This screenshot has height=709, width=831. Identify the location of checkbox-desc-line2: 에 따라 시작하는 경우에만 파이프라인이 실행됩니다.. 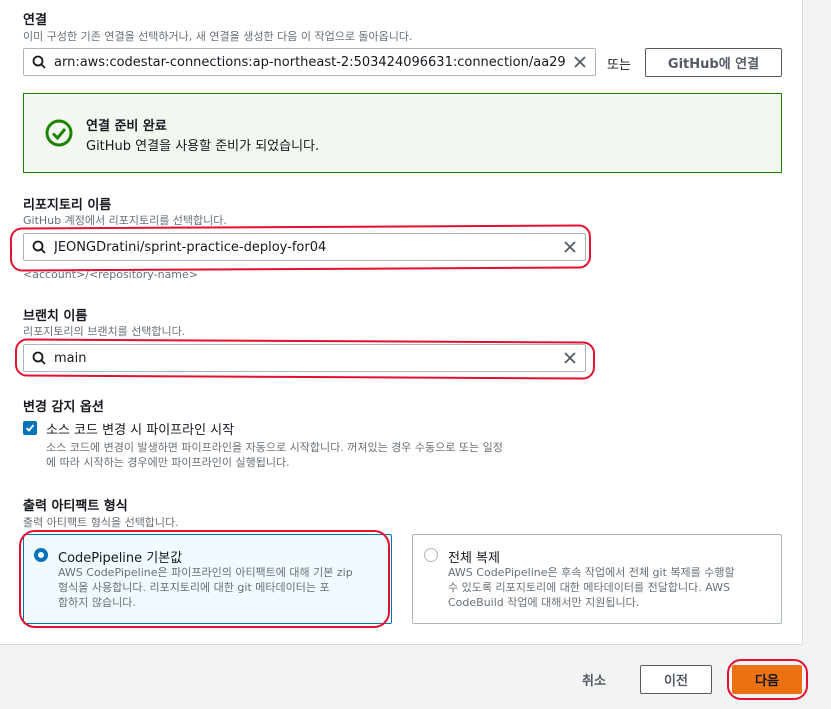
(168, 462).